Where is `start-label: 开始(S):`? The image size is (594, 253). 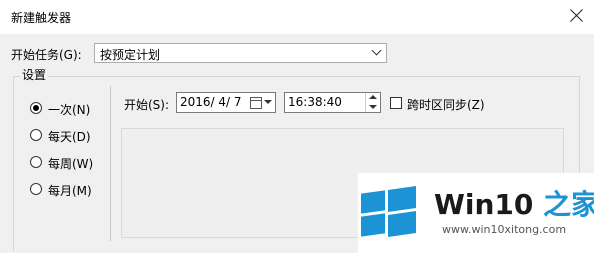
start-label: 开始(S): is located at coordinates (147, 105).